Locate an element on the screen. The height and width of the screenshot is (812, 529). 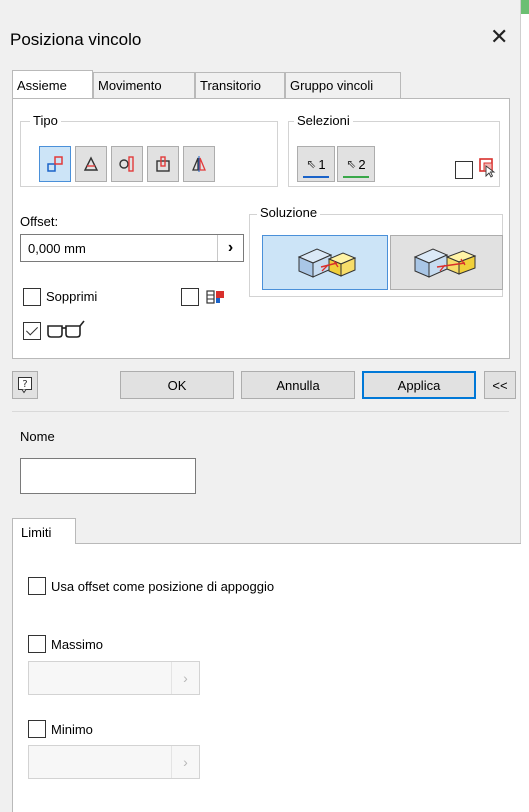
selezioni-label: Selezioni is located at coordinates (323, 120).